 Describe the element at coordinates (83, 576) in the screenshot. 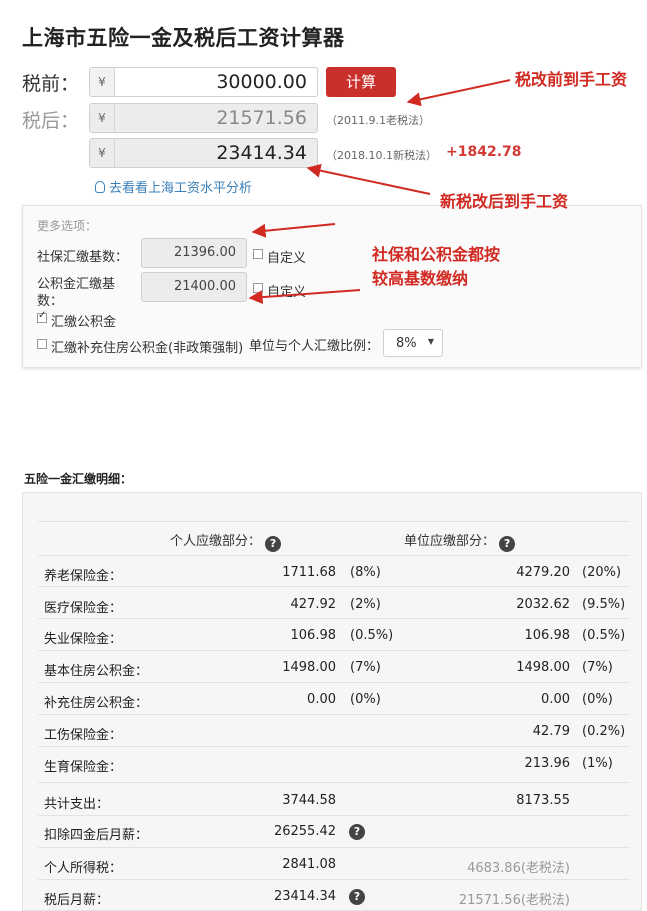

I see `row-label: 养老保险金：` at that location.